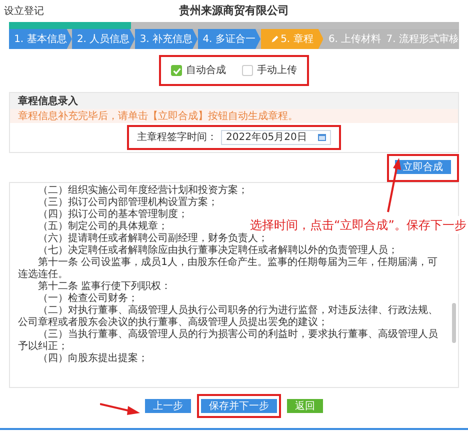 This screenshot has height=434, width=468. I want to click on step-tab: 5. 章程, so click(292, 39).